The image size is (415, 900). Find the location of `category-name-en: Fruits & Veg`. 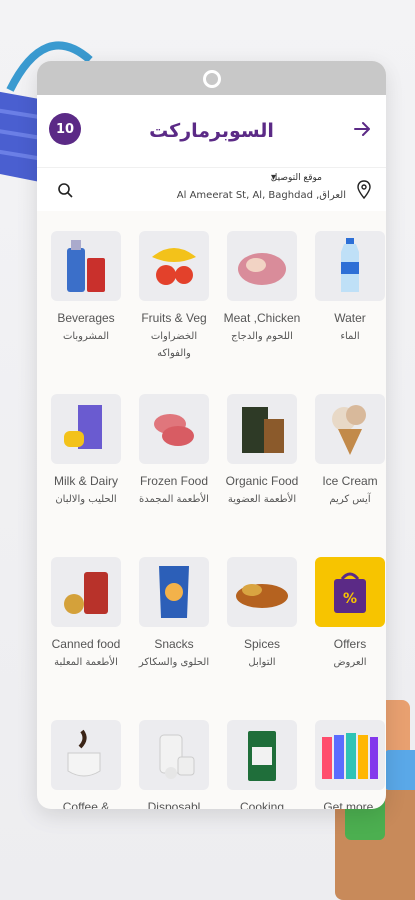

category-name-en: Fruits & Veg is located at coordinates (174, 318).